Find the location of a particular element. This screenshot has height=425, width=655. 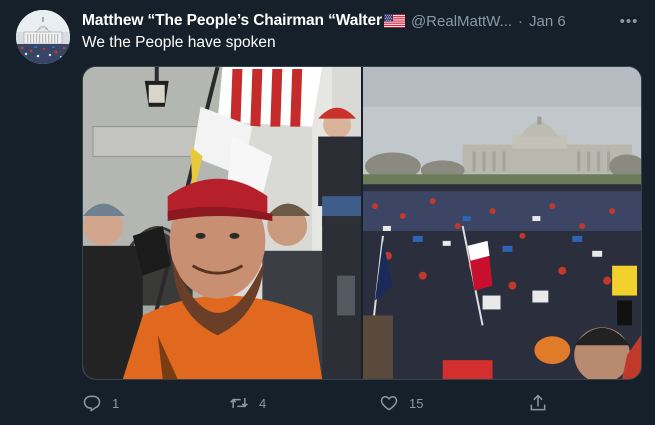

avatar is located at coordinates (43, 37).